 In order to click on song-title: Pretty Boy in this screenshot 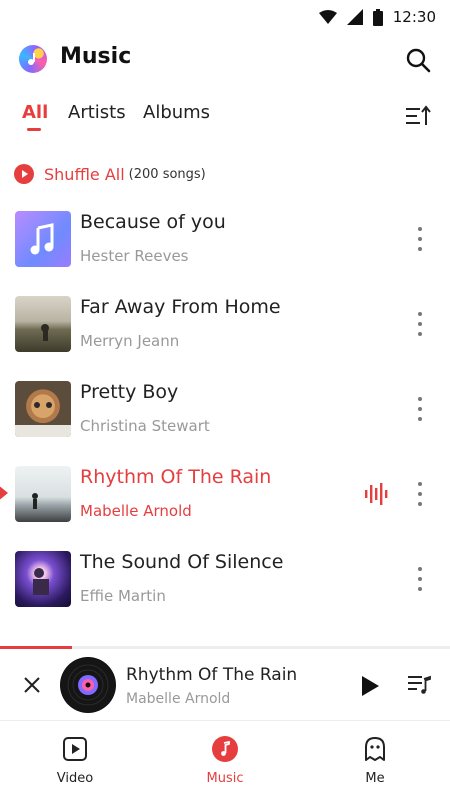, I will do `click(129, 392)`.